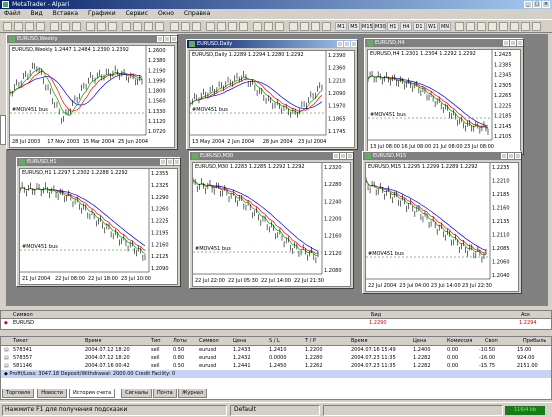  I want to click on menu-charts: Графики, so click(102, 13).